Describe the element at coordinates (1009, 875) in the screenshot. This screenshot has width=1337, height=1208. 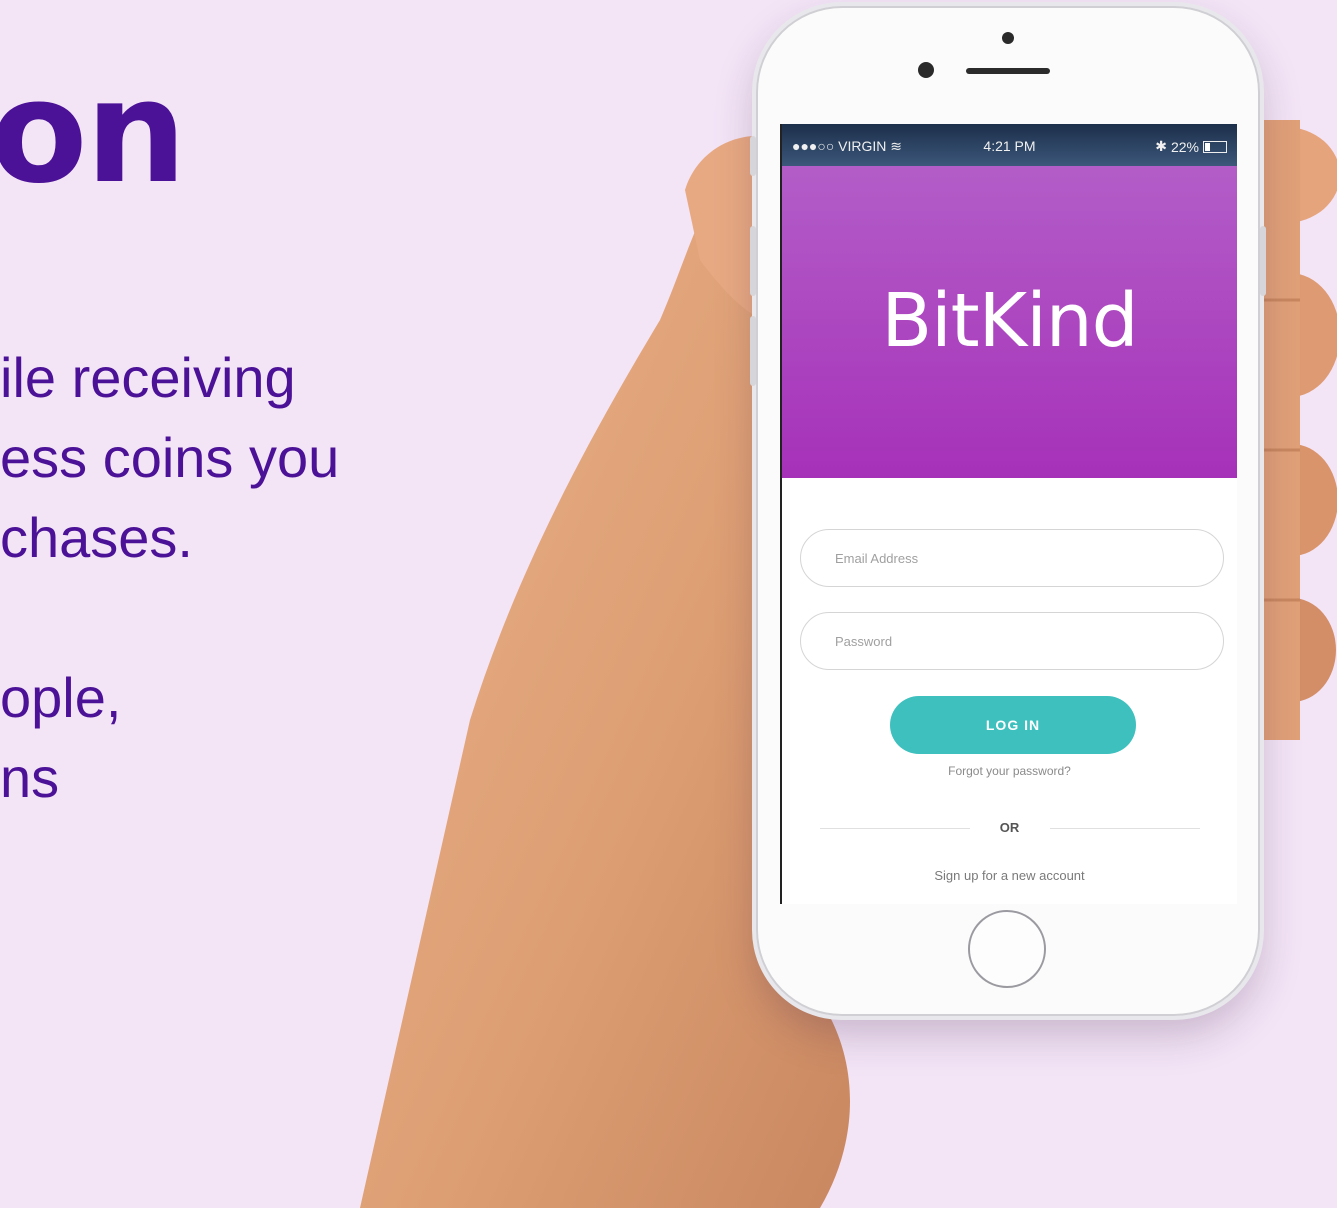
I see `signup-link: Sign up for a new account` at that location.